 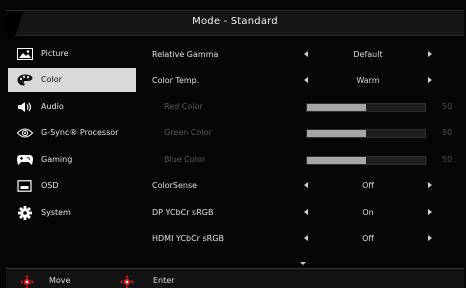 I want to click on setting-label: DP YCbCr sRGB, so click(x=183, y=212).